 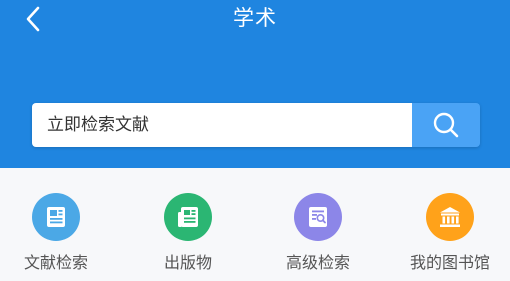 I want to click on search-bar, so click(x=256, y=125).